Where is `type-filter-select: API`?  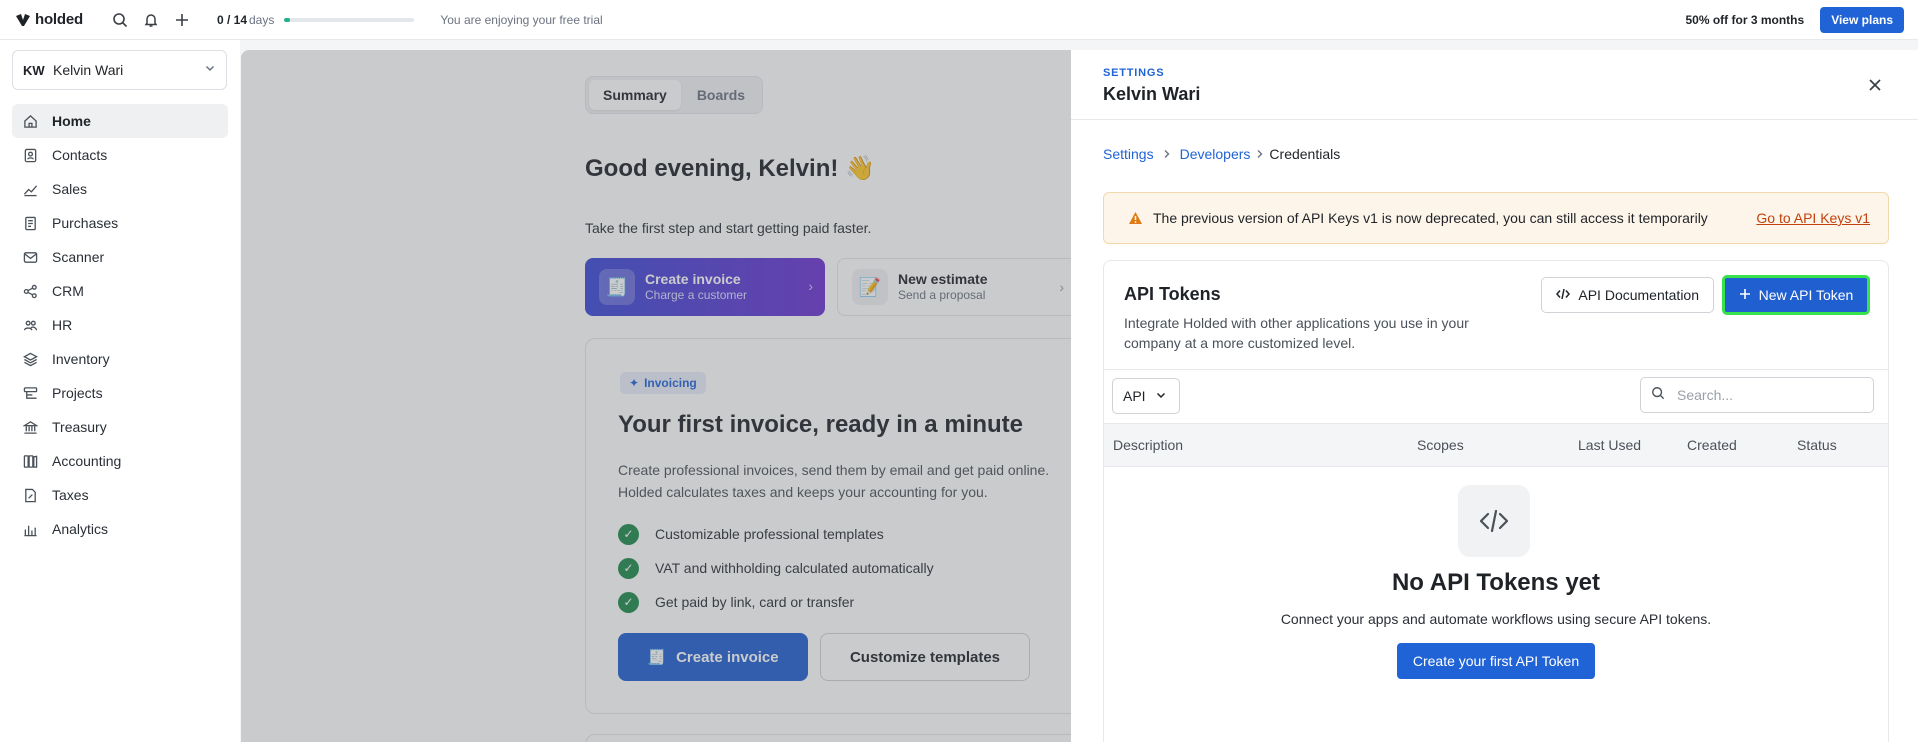
type-filter-select: API is located at coordinates (1146, 396).